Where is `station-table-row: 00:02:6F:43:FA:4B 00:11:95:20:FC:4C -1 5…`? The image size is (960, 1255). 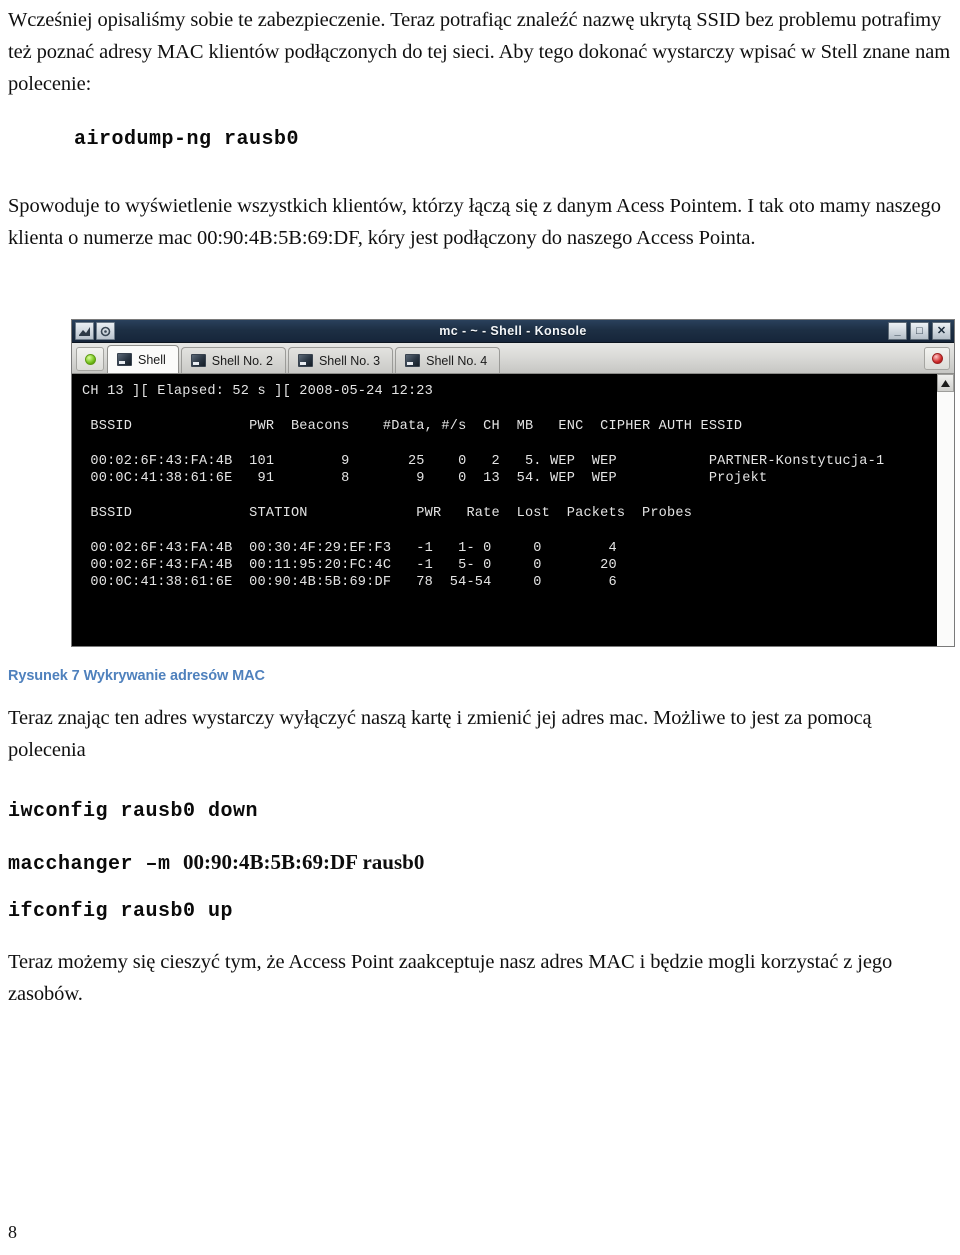 station-table-row: 00:02:6F:43:FA:4B 00:11:95:20:FC:4C -1 5… is located at coordinates (349, 565).